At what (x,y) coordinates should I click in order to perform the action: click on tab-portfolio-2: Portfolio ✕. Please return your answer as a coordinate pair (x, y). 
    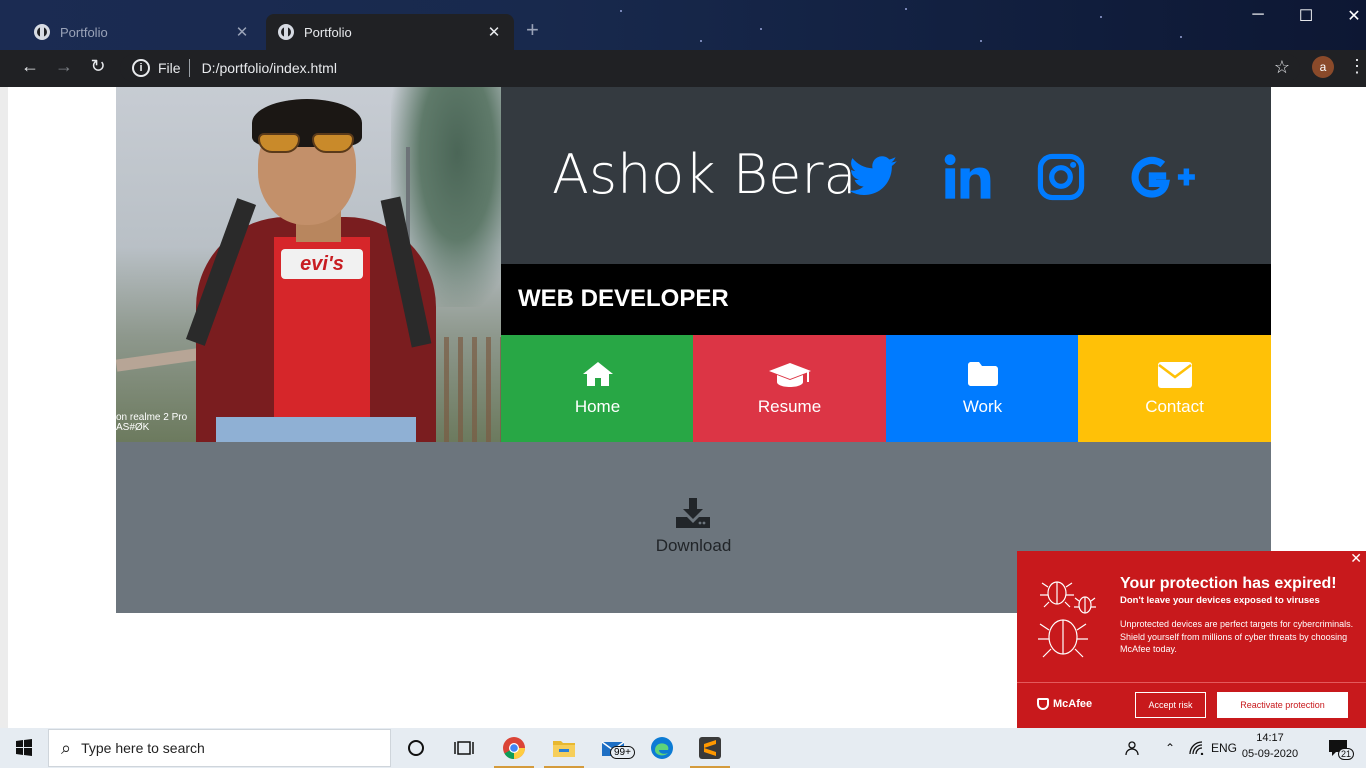
    Looking at the image, I should click on (390, 32).